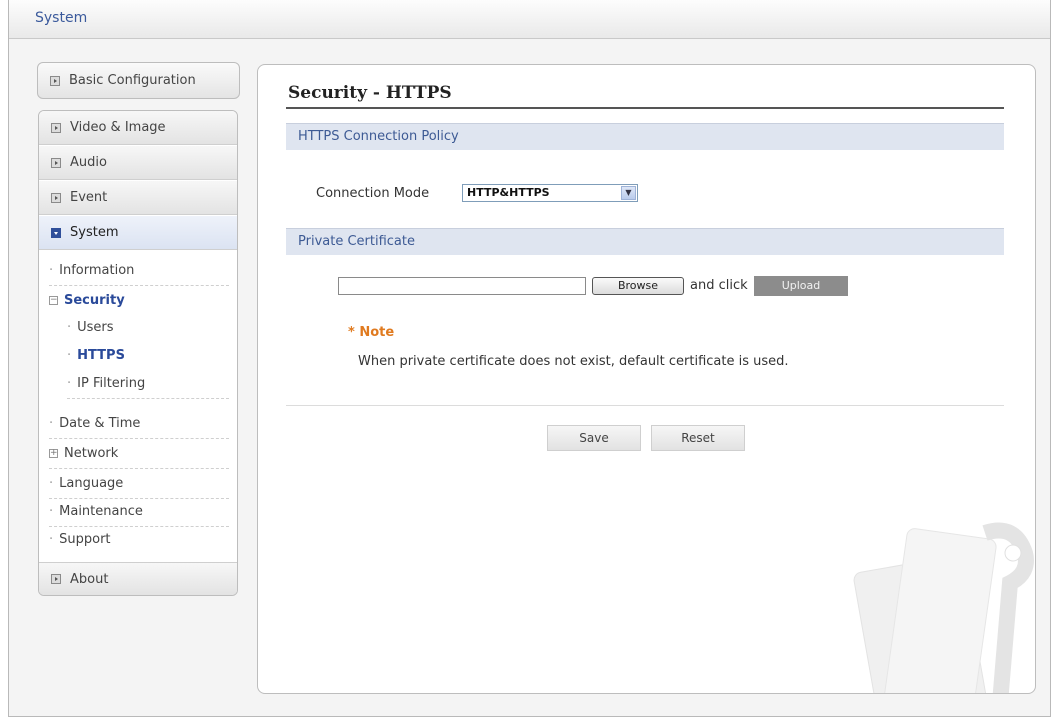 The width and height of the screenshot is (1052, 717). What do you see at coordinates (645, 405) in the screenshot?
I see `divider` at bounding box center [645, 405].